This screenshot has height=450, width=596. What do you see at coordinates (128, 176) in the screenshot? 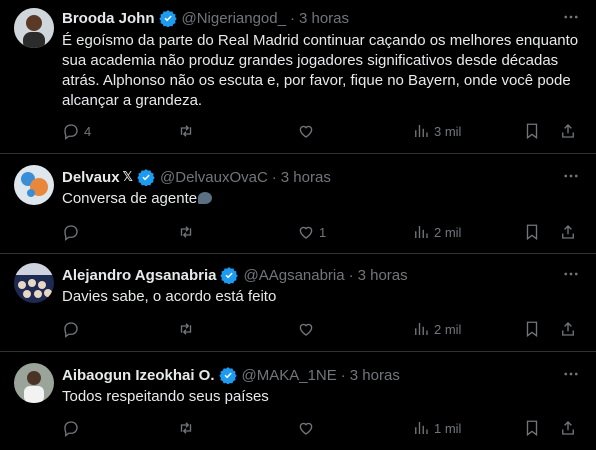
I see `x-logo-icon: 𝕏` at bounding box center [128, 176].